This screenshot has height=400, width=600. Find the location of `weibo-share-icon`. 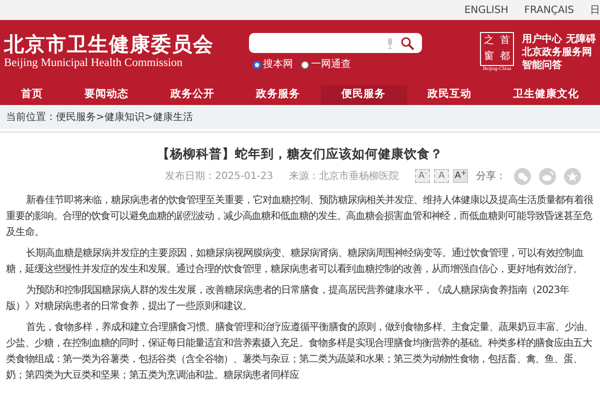

weibo-share-icon is located at coordinates (547, 176).